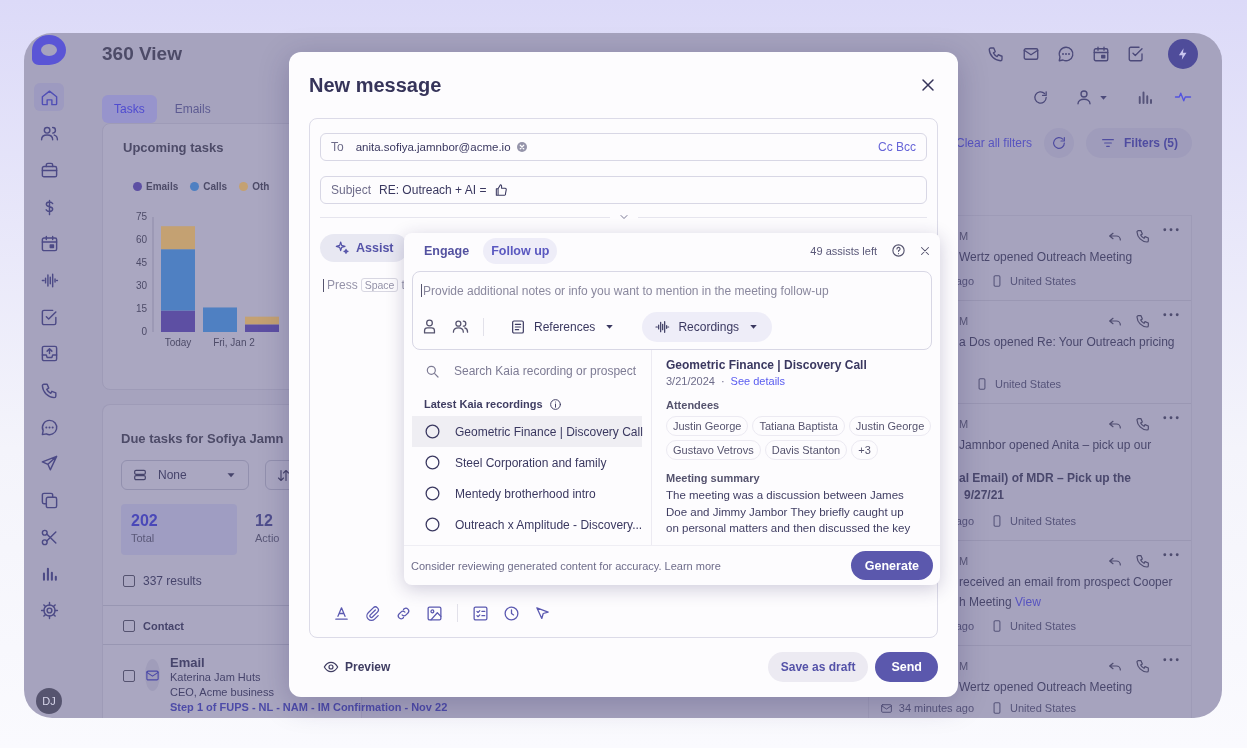  I want to click on recording-item: Geometric Finance | Discovery Call, so click(527, 432).